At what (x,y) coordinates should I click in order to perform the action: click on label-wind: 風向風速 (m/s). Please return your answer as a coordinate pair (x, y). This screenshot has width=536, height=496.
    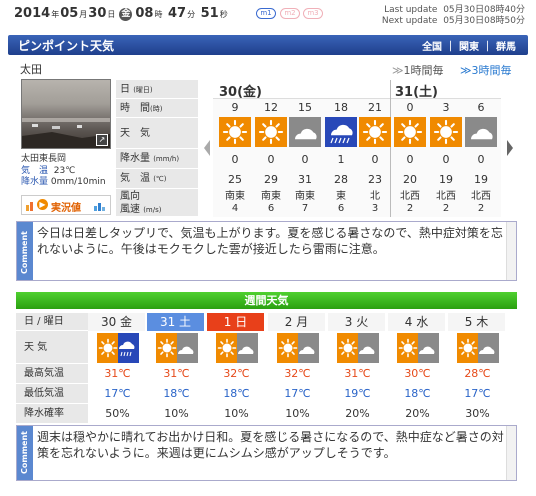
    Looking at the image, I should click on (157, 203).